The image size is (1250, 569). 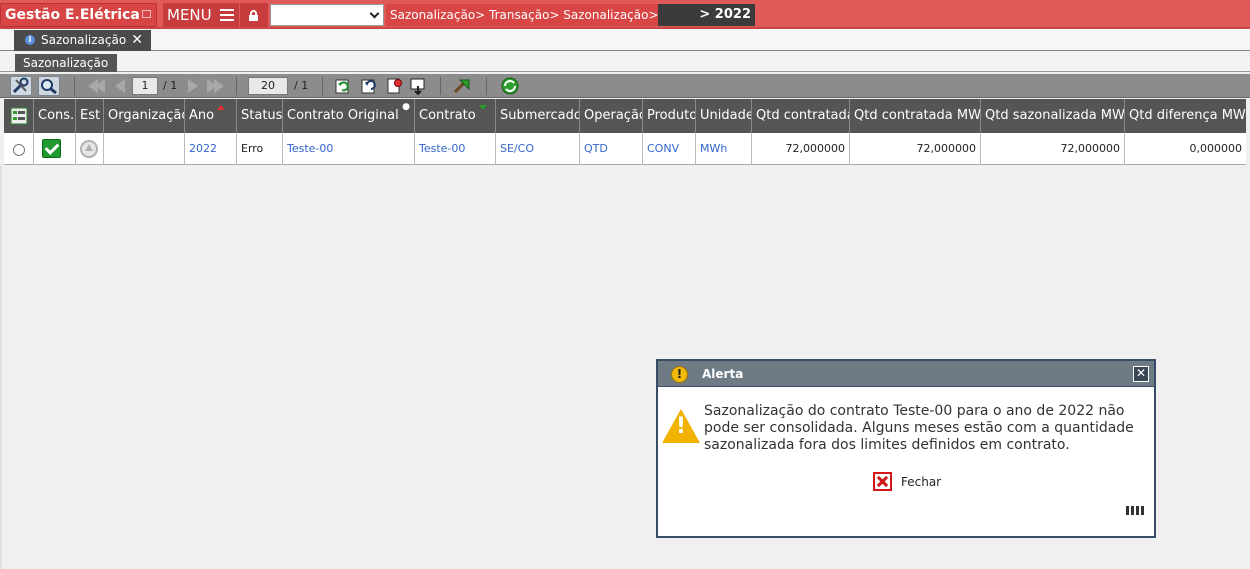 I want to click on toolbar: 1 / 1 20 / 1, so click(x=625, y=86).